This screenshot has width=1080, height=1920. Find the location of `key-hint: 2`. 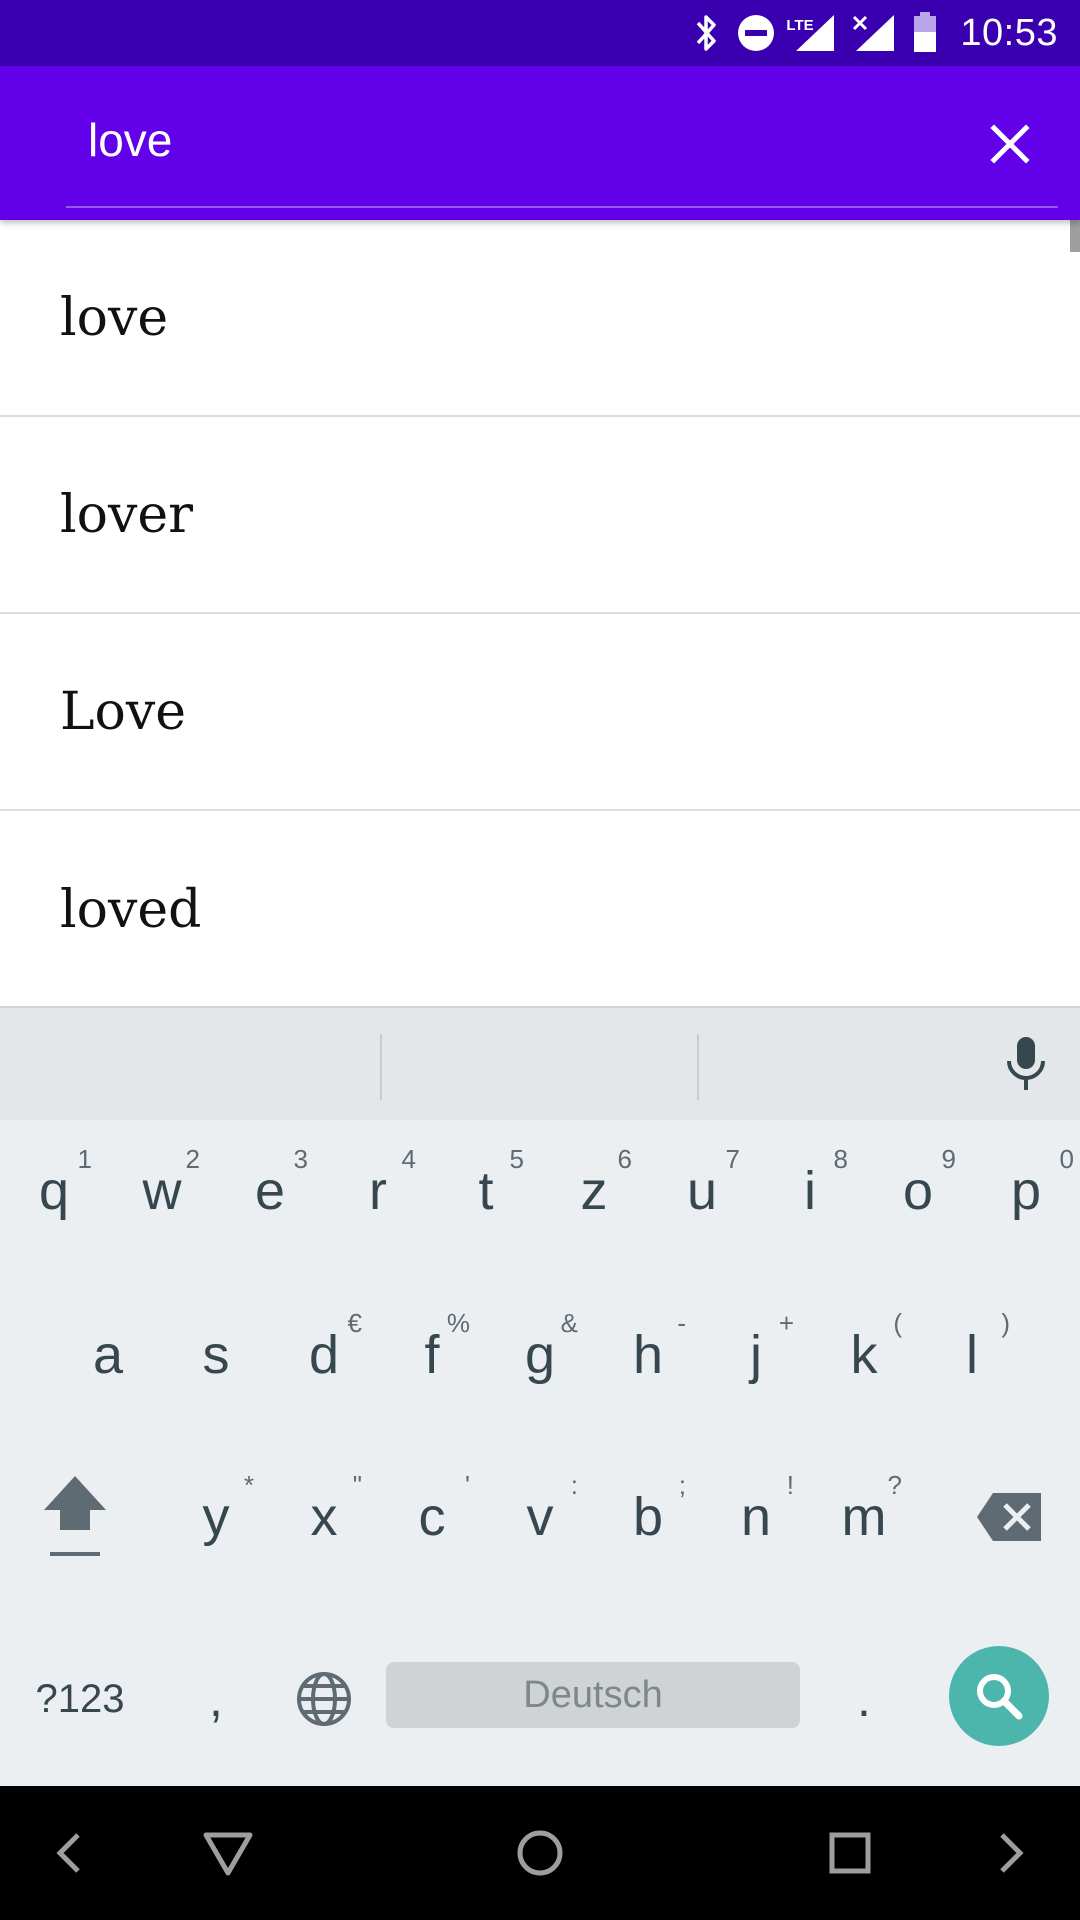

key-hint: 2 is located at coordinates (192, 1159).